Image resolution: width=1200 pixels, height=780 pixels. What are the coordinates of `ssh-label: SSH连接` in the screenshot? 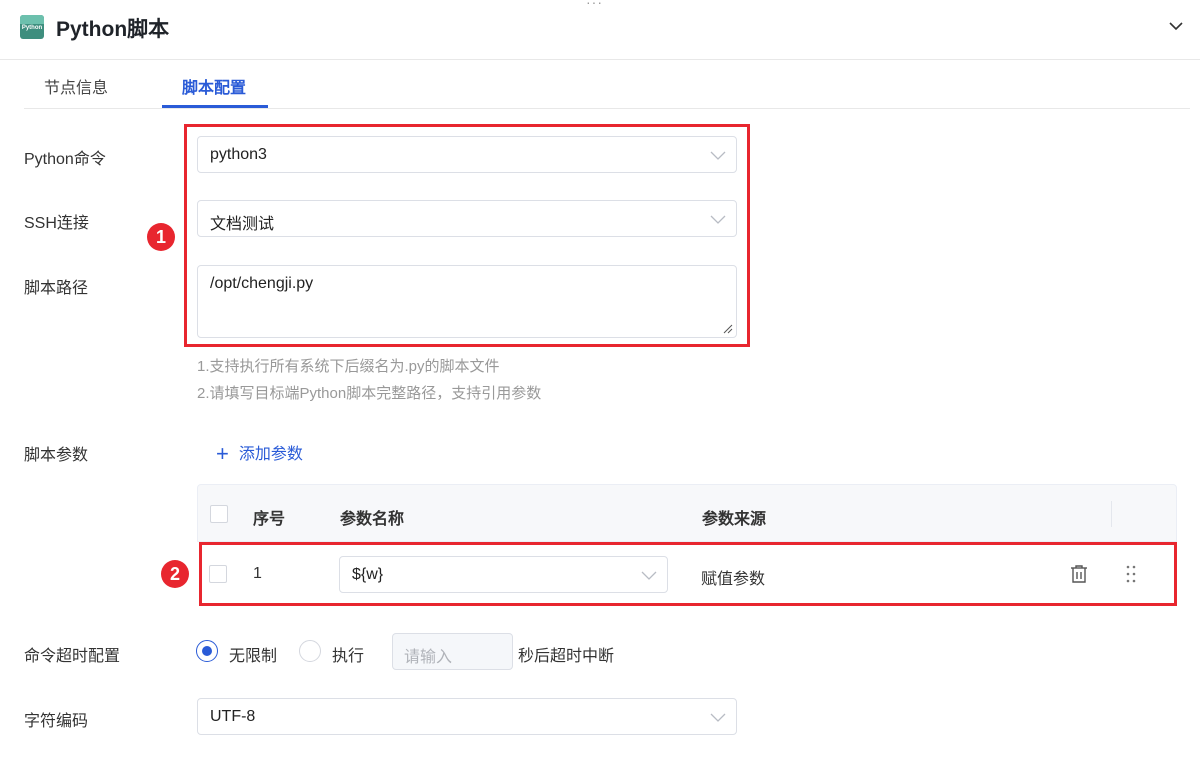 It's located at (56, 223).